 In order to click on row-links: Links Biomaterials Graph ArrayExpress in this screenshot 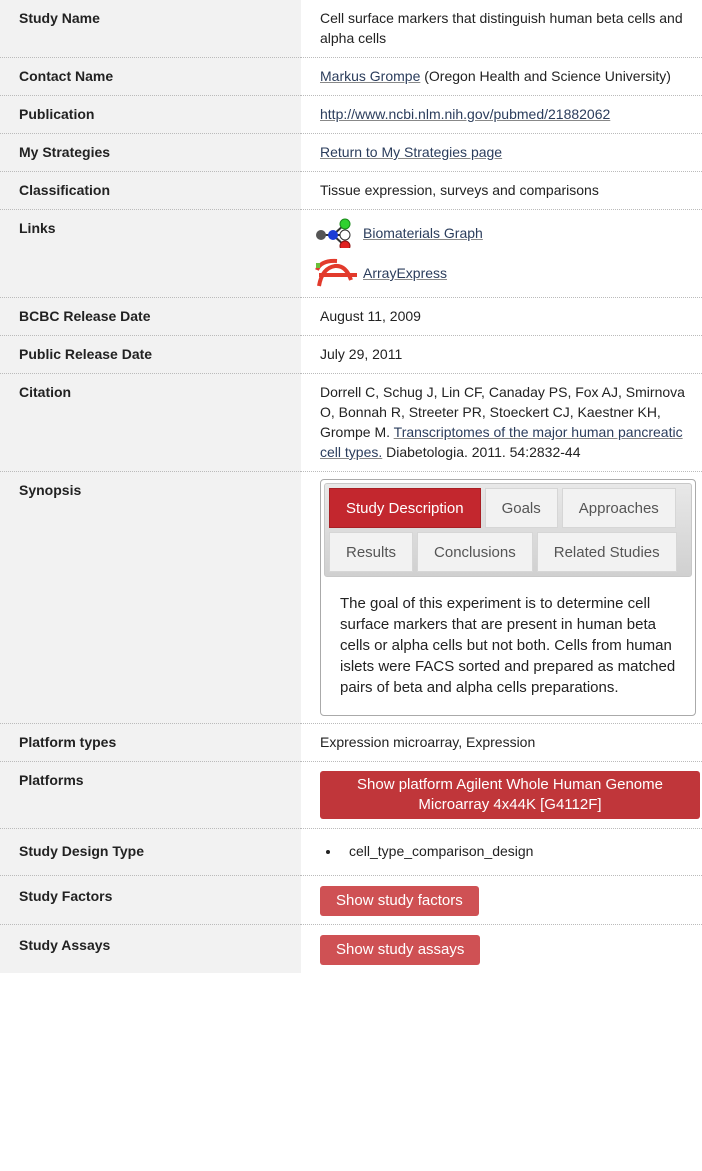, I will do `click(351, 253)`.